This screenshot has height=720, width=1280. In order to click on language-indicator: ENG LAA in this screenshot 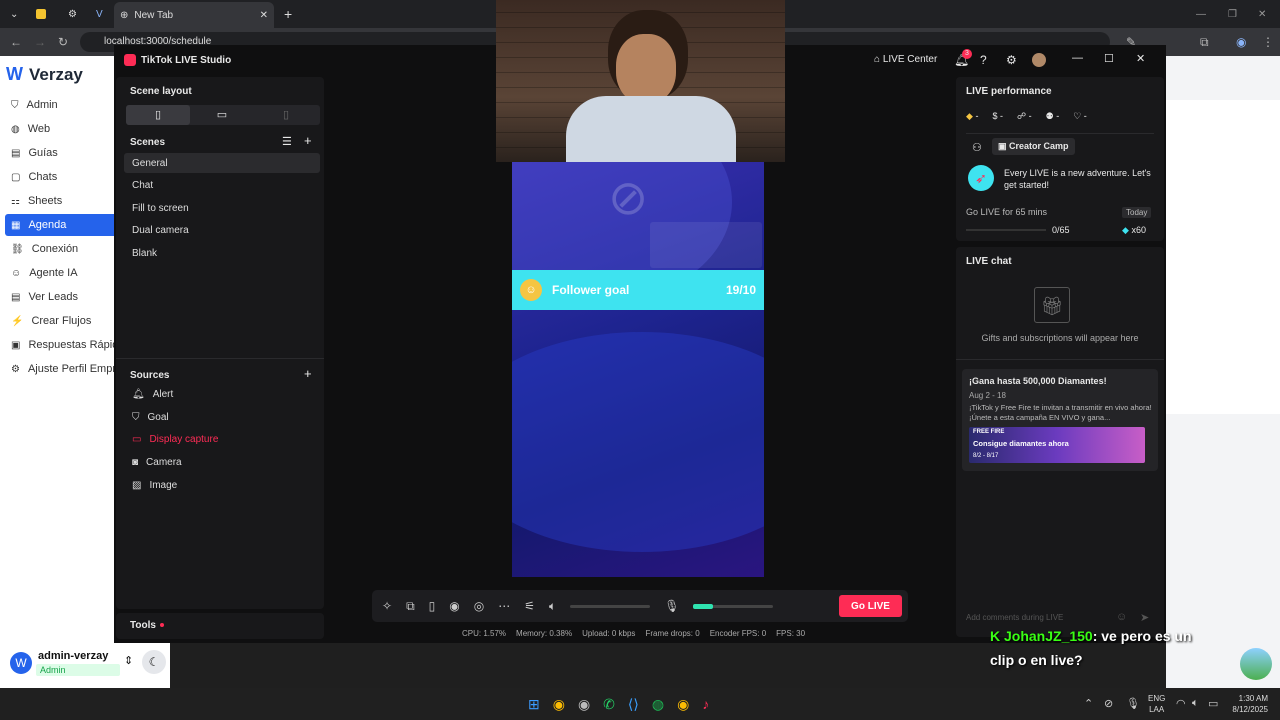, I will do `click(1156, 704)`.